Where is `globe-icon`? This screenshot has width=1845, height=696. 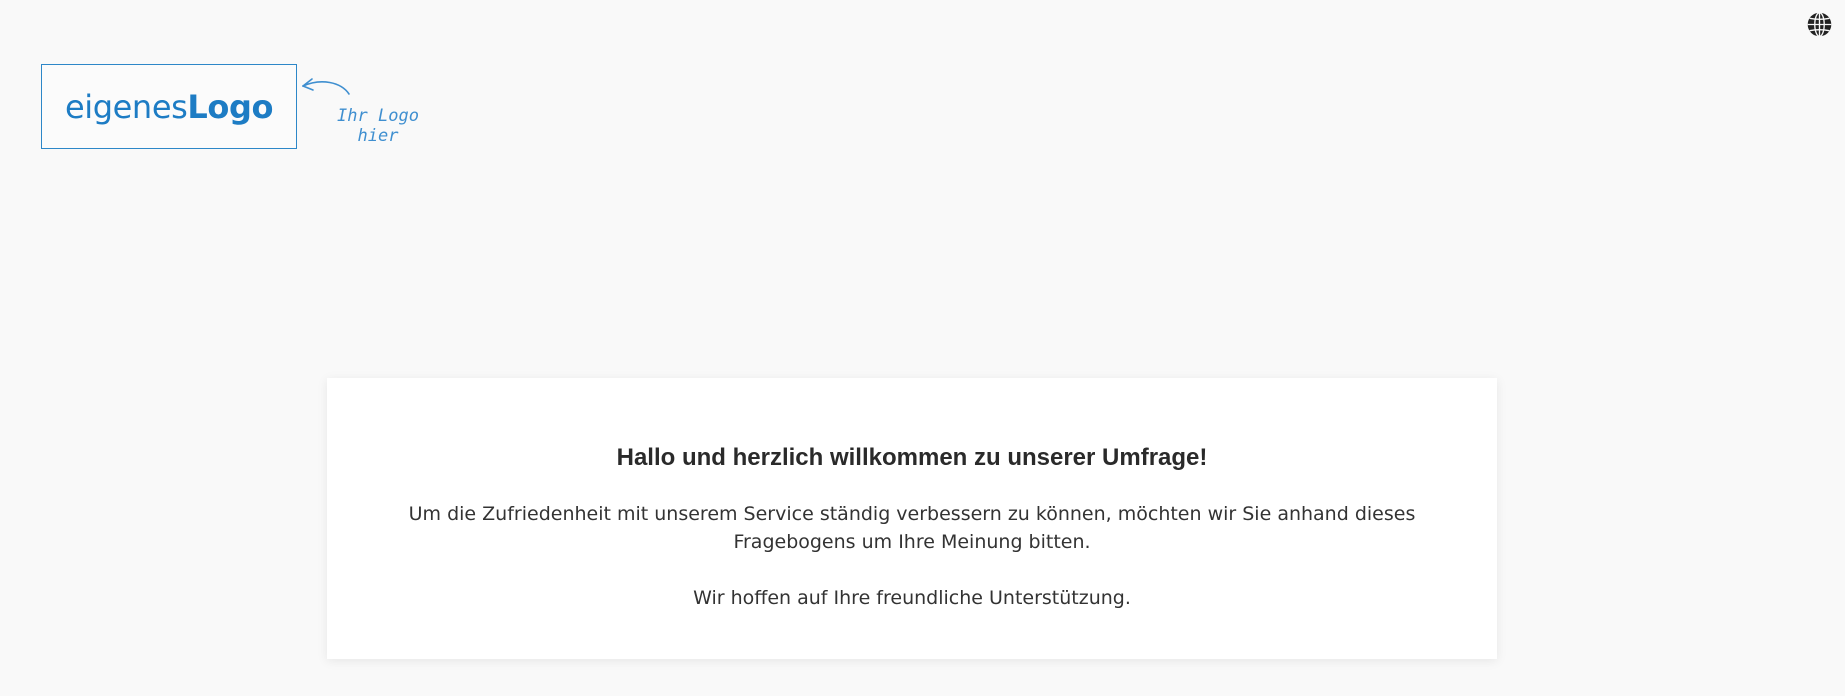
globe-icon is located at coordinates (1819, 24).